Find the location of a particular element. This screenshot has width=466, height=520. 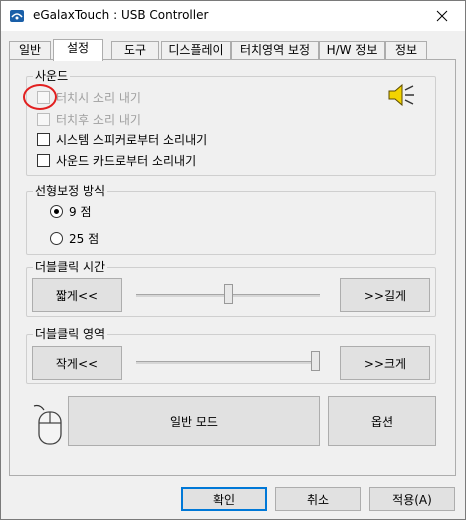

tab-tools: 도구 is located at coordinates (135, 50).